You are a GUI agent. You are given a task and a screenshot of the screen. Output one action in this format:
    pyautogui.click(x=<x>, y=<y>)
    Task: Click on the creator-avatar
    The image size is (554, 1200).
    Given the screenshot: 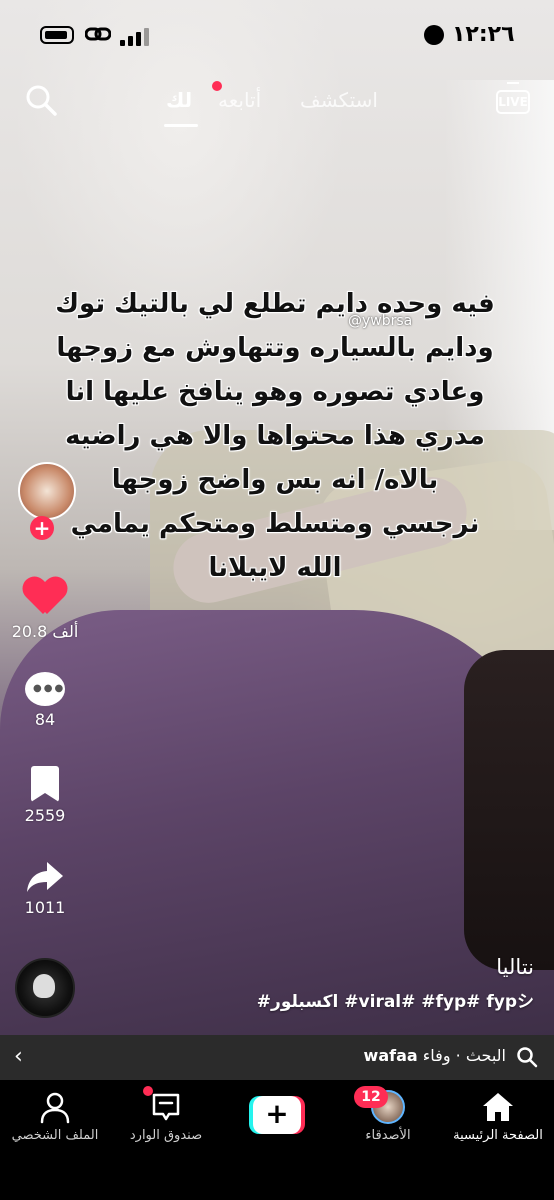 What is the action you would take?
    pyautogui.click(x=47, y=491)
    